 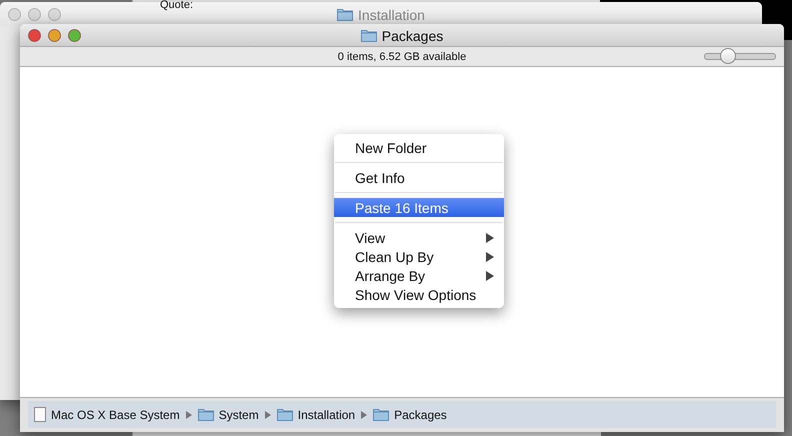 What do you see at coordinates (327, 415) in the screenshot?
I see `path-item: Installation` at bounding box center [327, 415].